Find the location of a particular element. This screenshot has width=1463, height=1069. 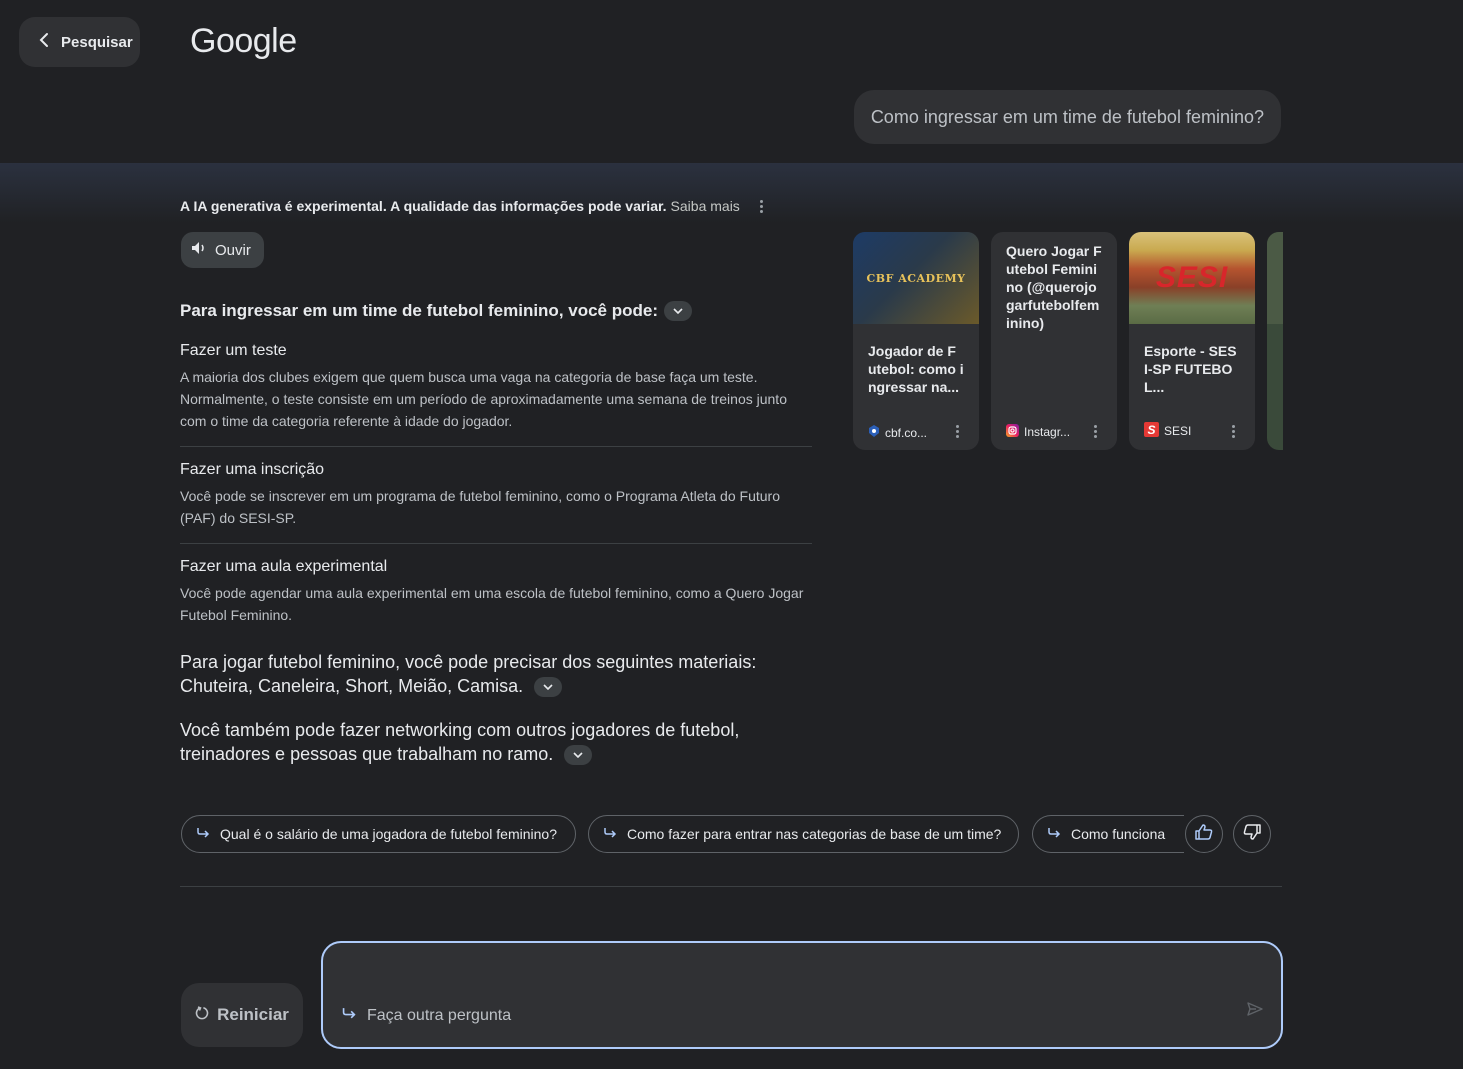

source-site: S SESI is located at coordinates (1167, 431).